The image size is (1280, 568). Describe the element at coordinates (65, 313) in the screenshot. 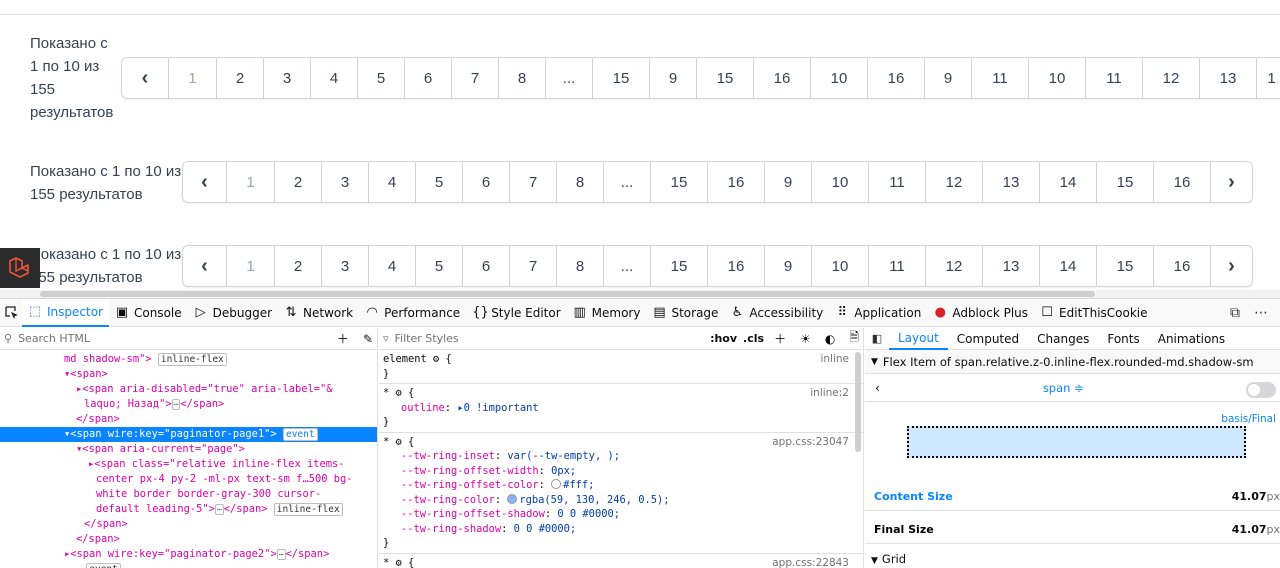

I see `tab-inspector: ⬚Inspector` at that location.